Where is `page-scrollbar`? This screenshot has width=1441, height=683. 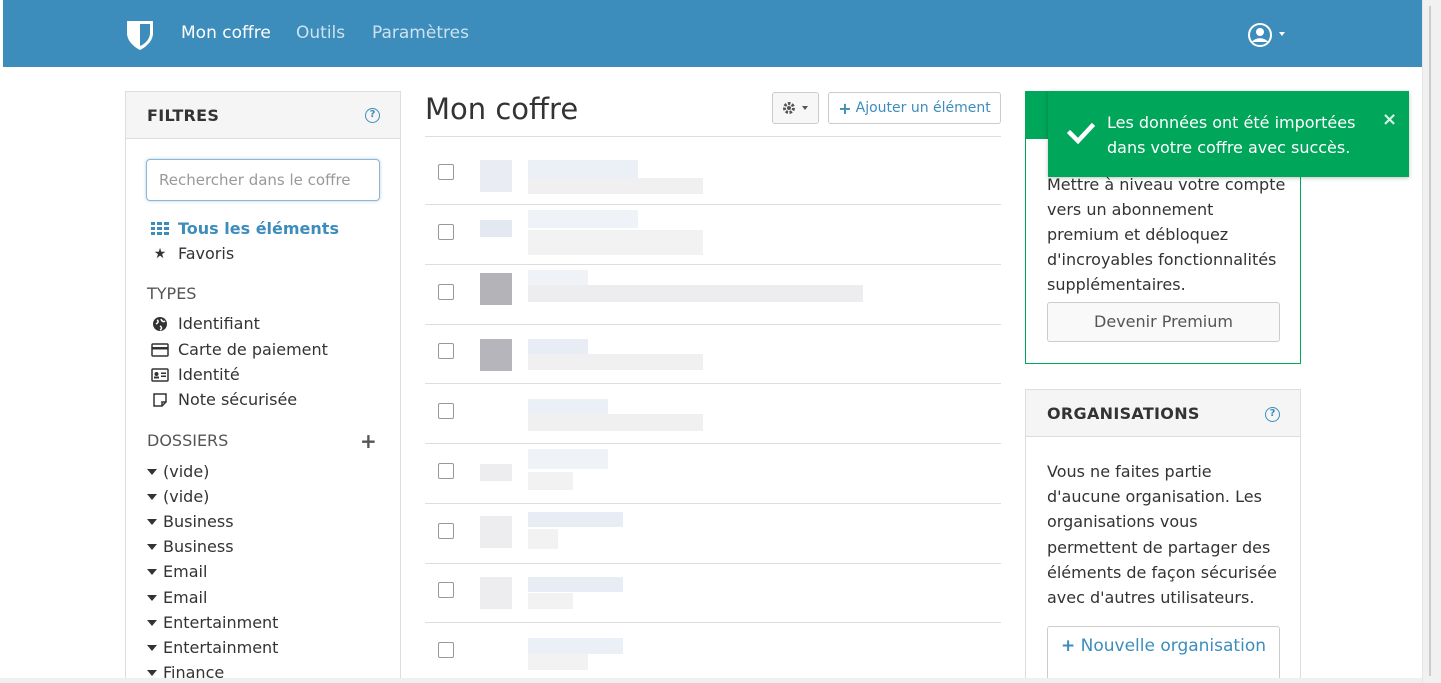
page-scrollbar is located at coordinates (1431, 341).